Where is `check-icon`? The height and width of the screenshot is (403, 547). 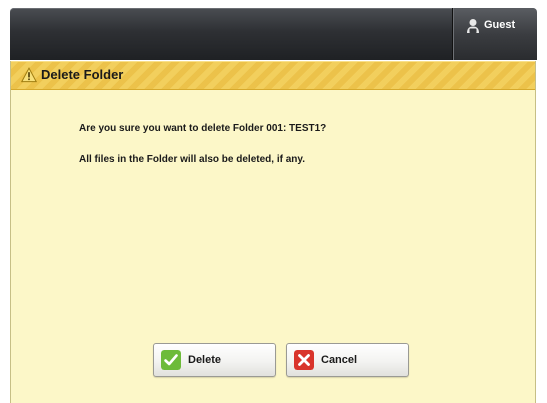 check-icon is located at coordinates (171, 360).